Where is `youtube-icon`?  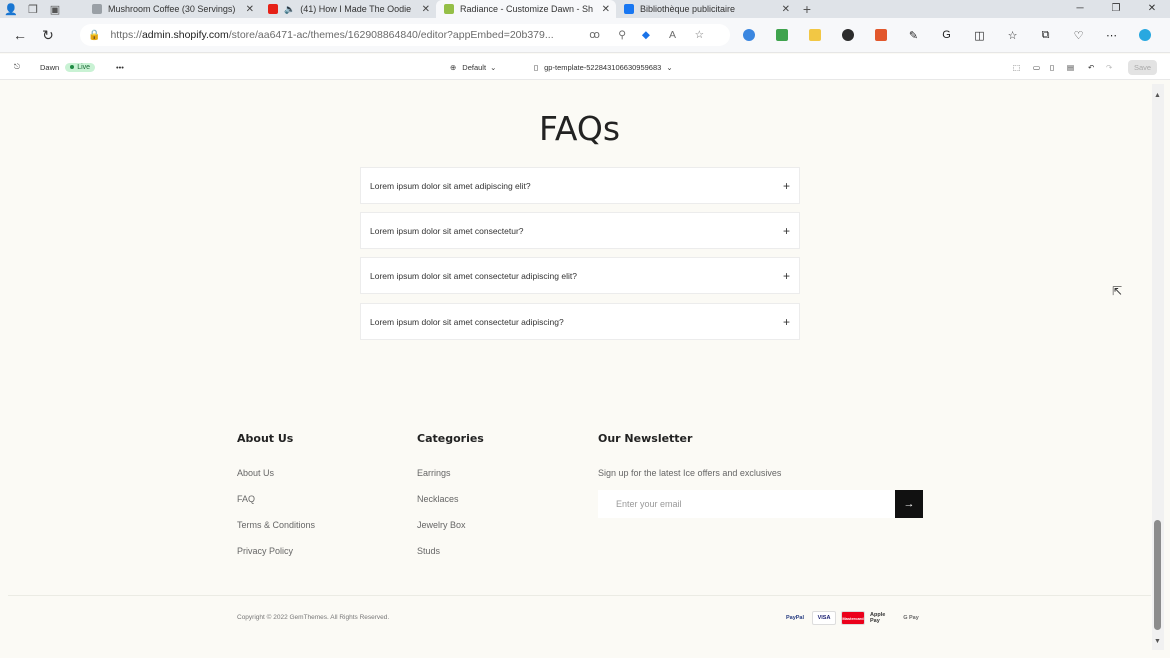
youtube-icon is located at coordinates (273, 9).